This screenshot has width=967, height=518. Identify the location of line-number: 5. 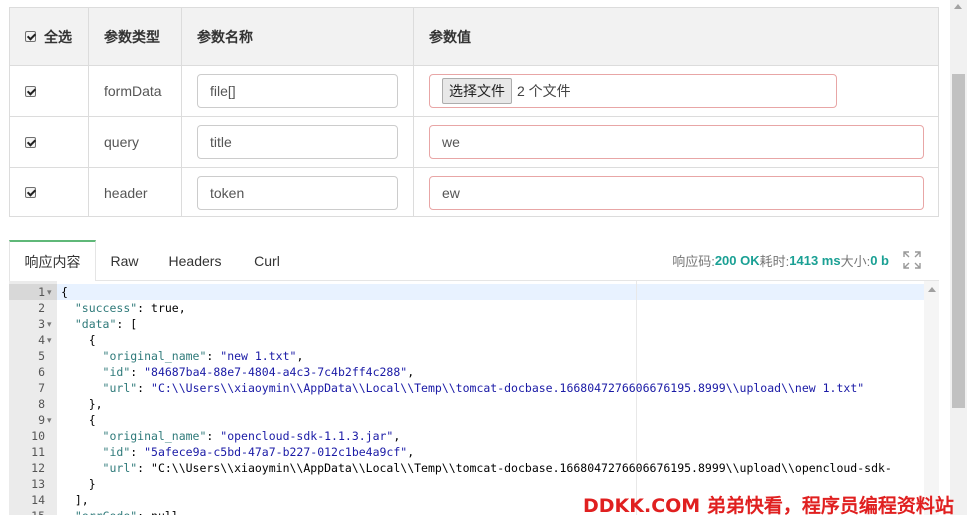
(41, 356).